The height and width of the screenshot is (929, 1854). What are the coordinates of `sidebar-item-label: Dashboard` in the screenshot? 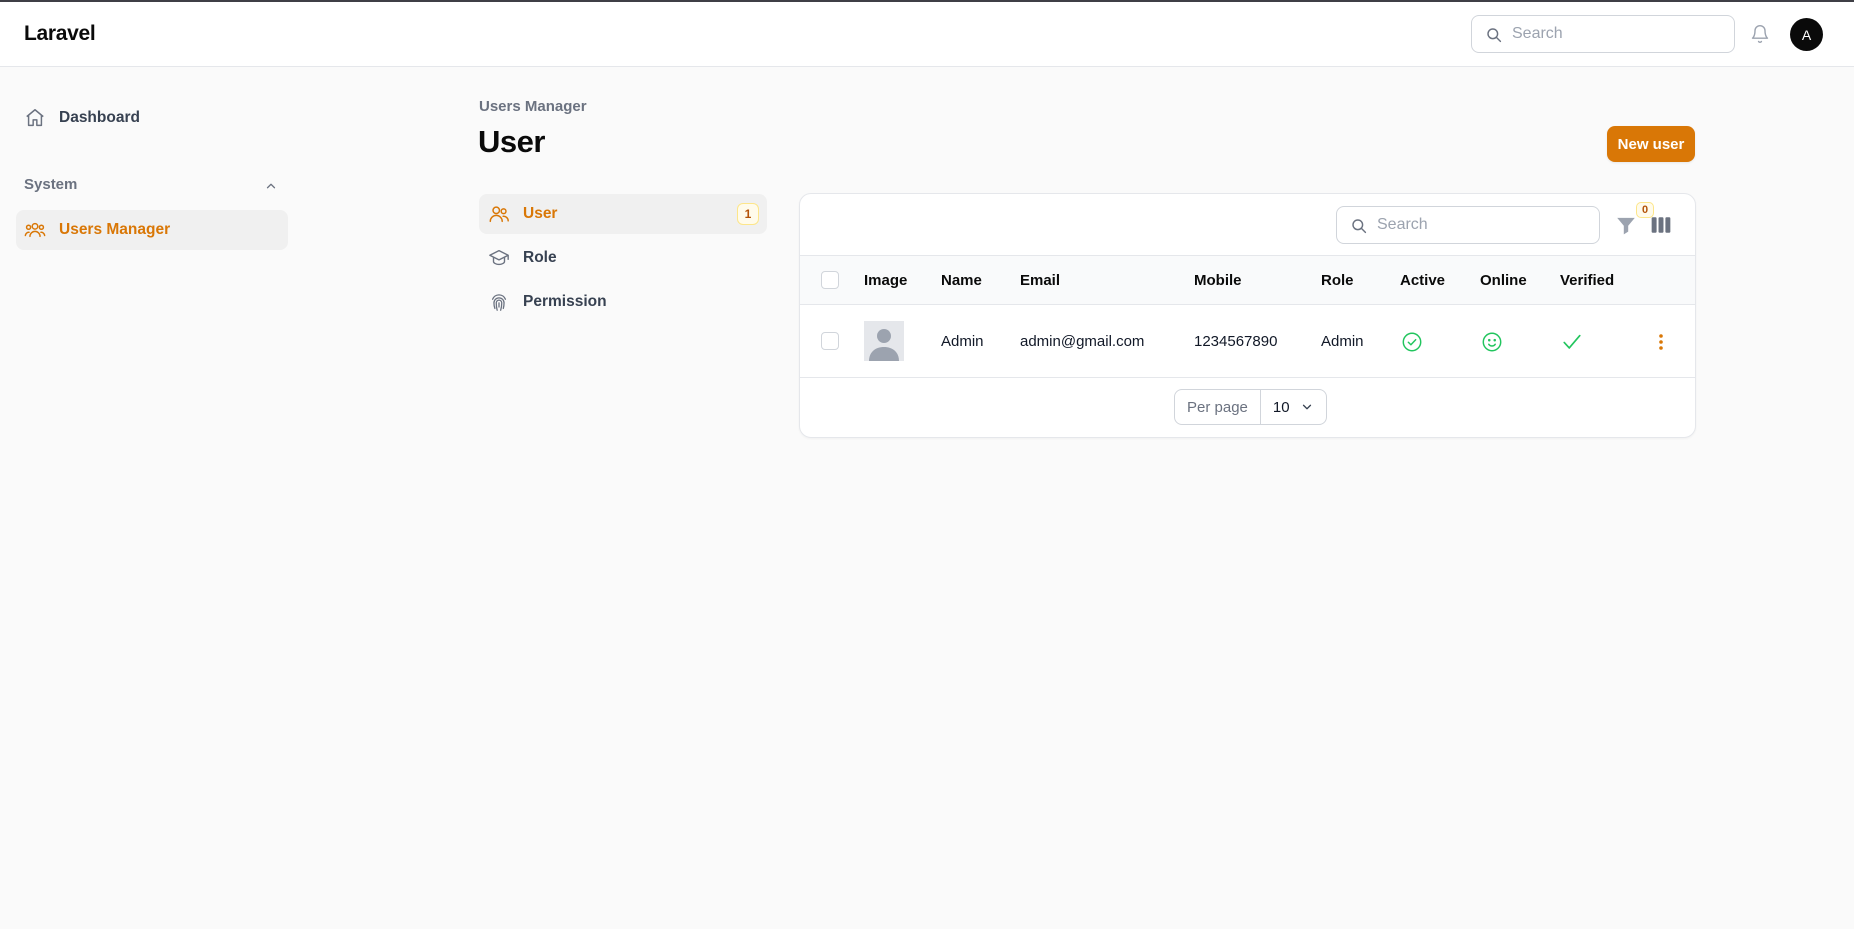 It's located at (99, 117).